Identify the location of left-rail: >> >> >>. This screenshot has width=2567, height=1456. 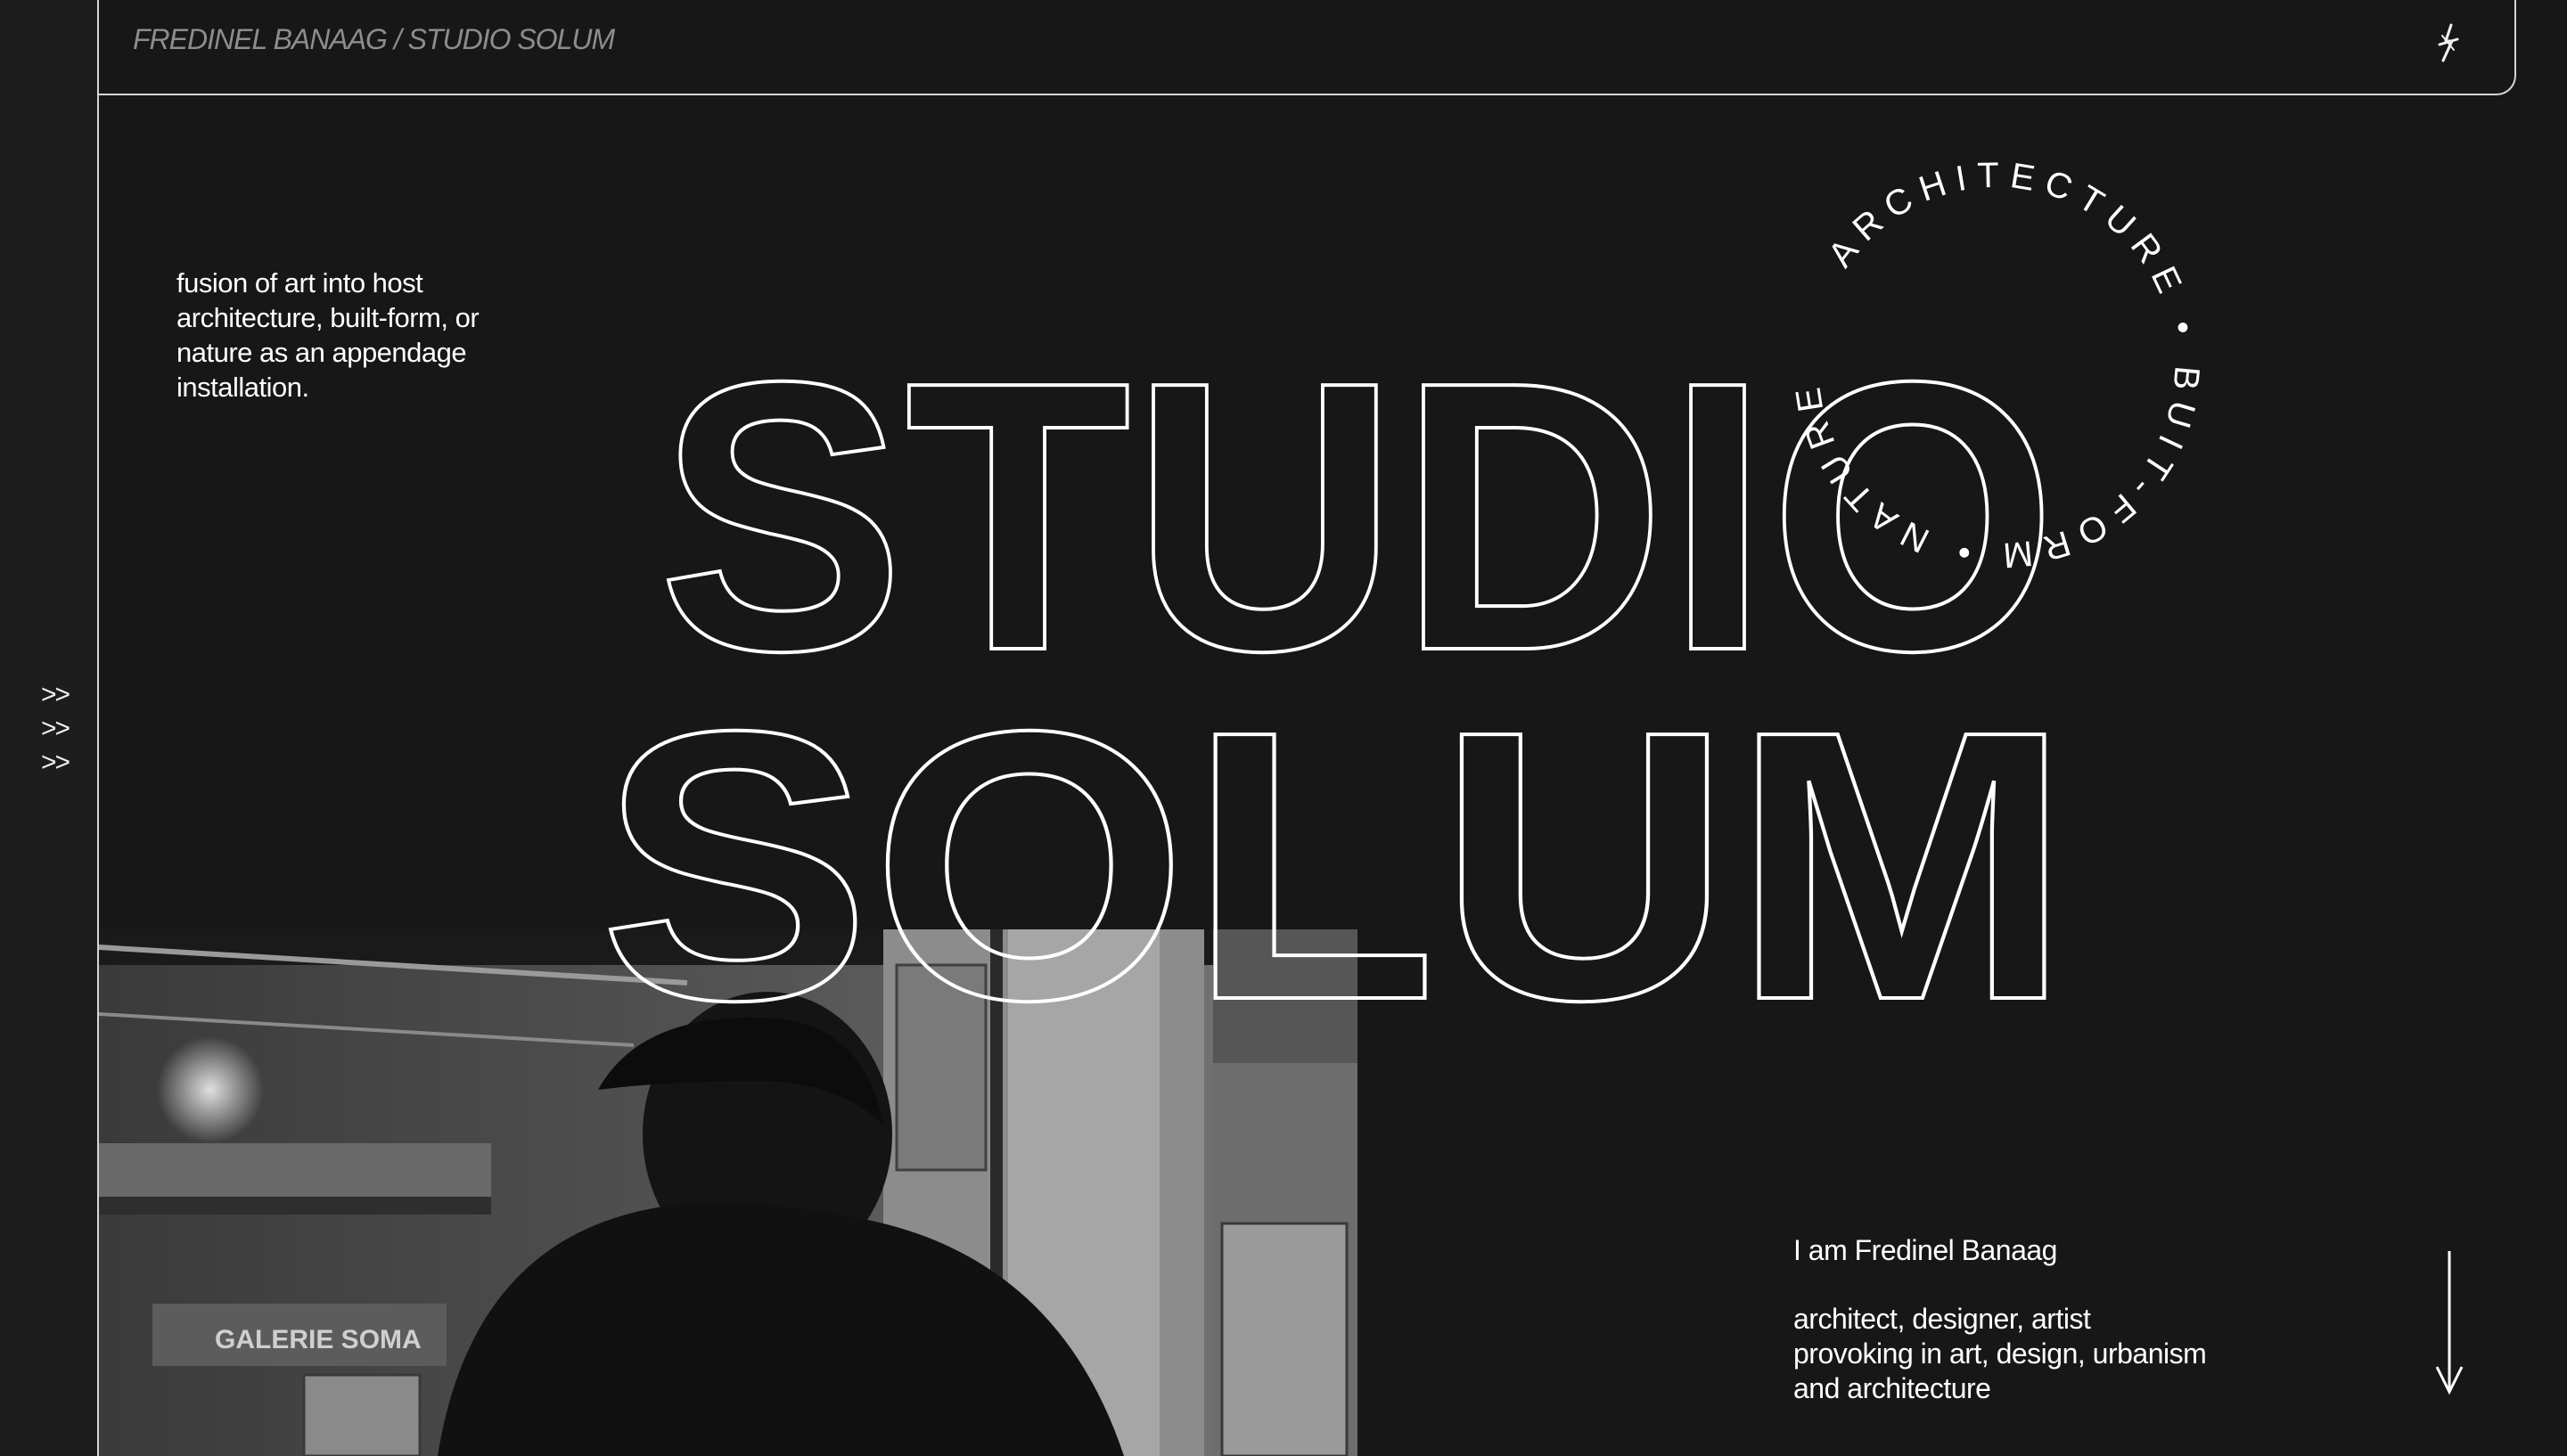
(49, 728).